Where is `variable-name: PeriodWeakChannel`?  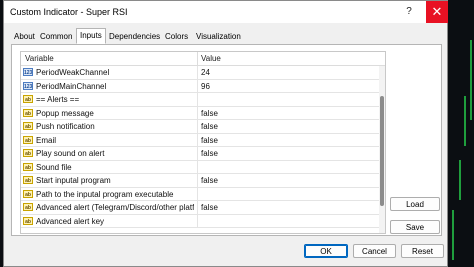 variable-name: PeriodWeakChannel is located at coordinates (73, 72).